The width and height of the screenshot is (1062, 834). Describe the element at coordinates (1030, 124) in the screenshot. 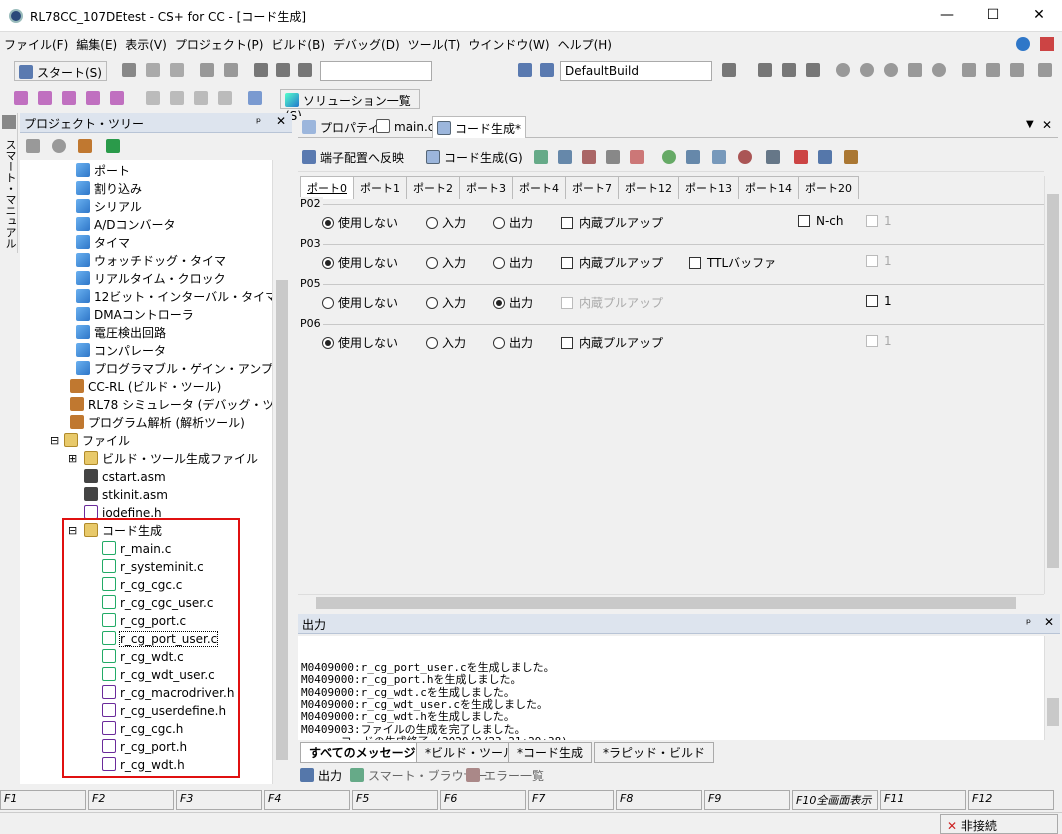

I see `doc-tabs-dropdown-icon: ▼` at that location.